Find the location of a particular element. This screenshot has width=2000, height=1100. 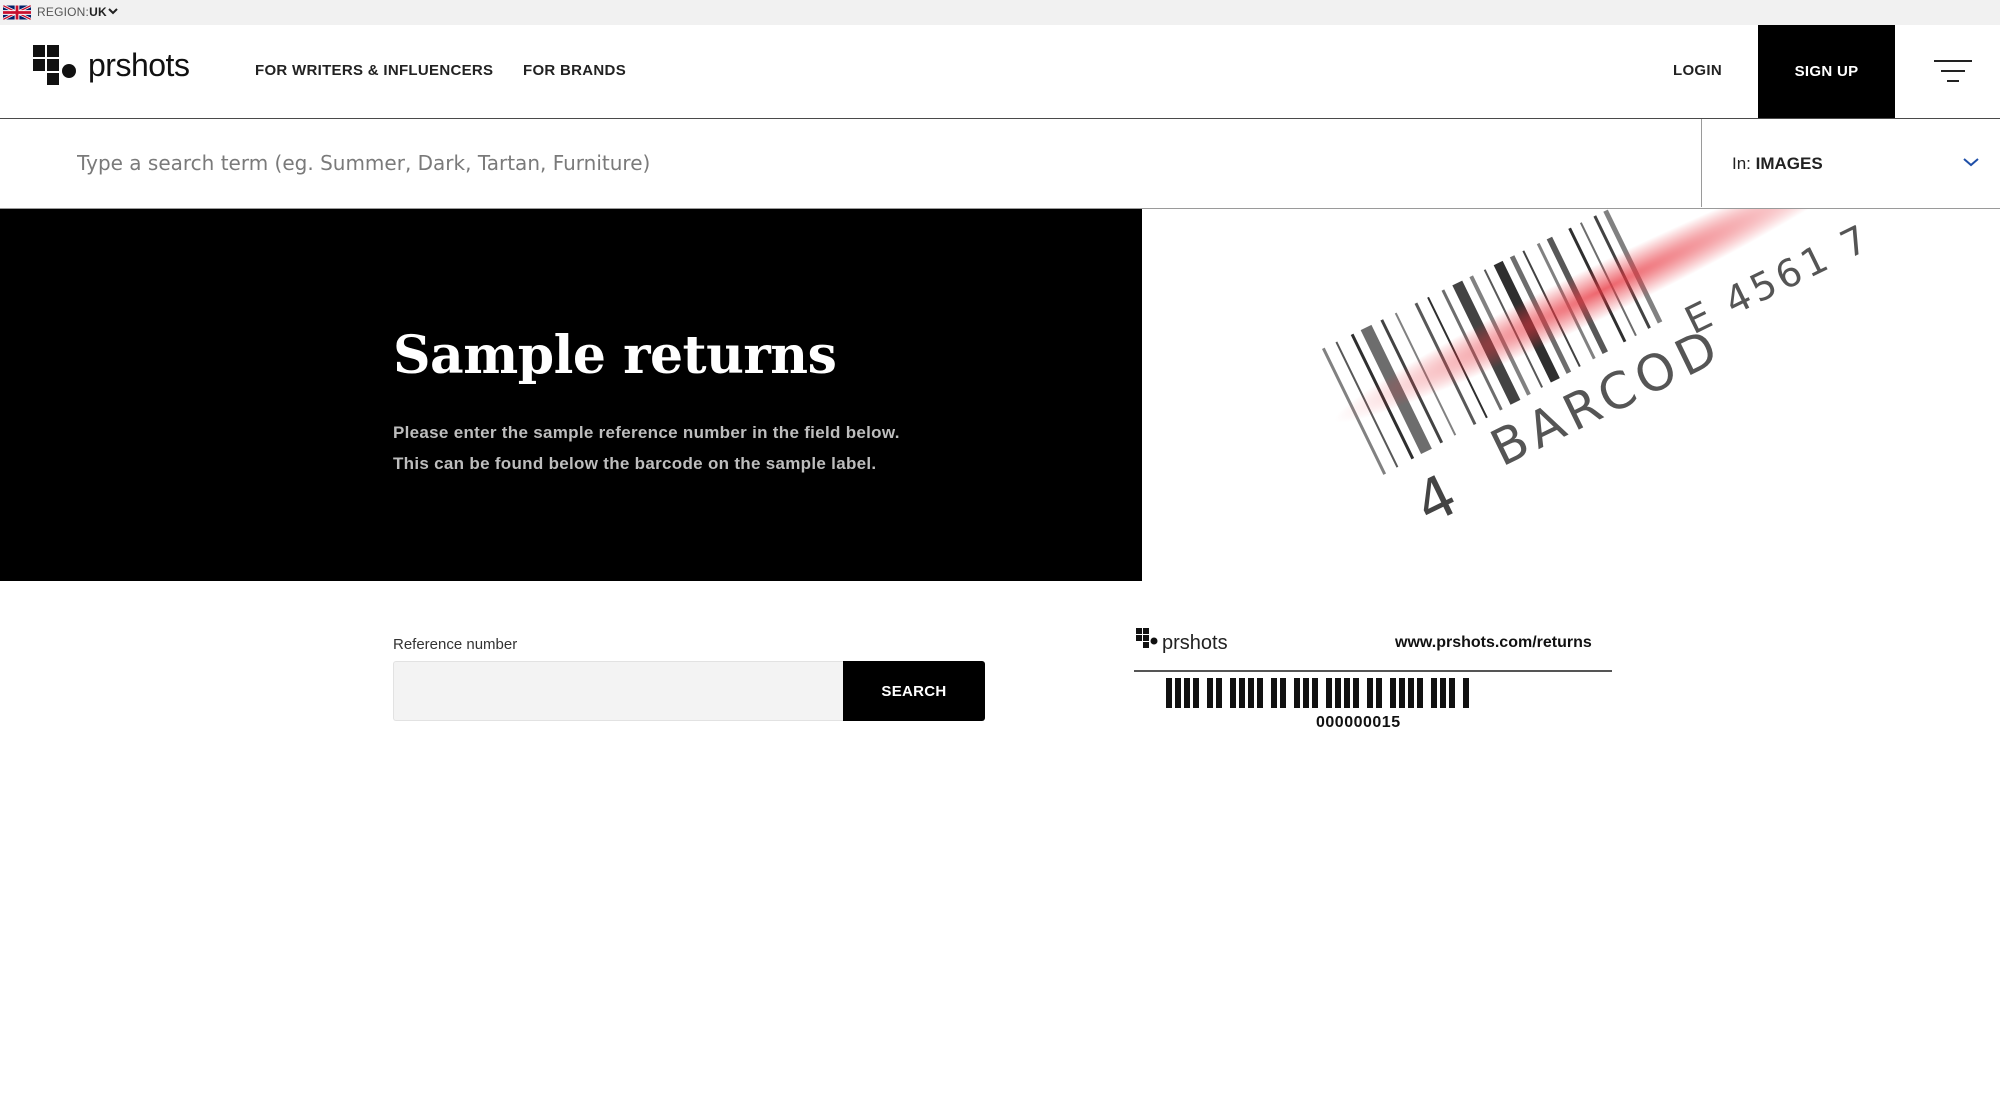

logo-text: prshots is located at coordinates (139, 65).